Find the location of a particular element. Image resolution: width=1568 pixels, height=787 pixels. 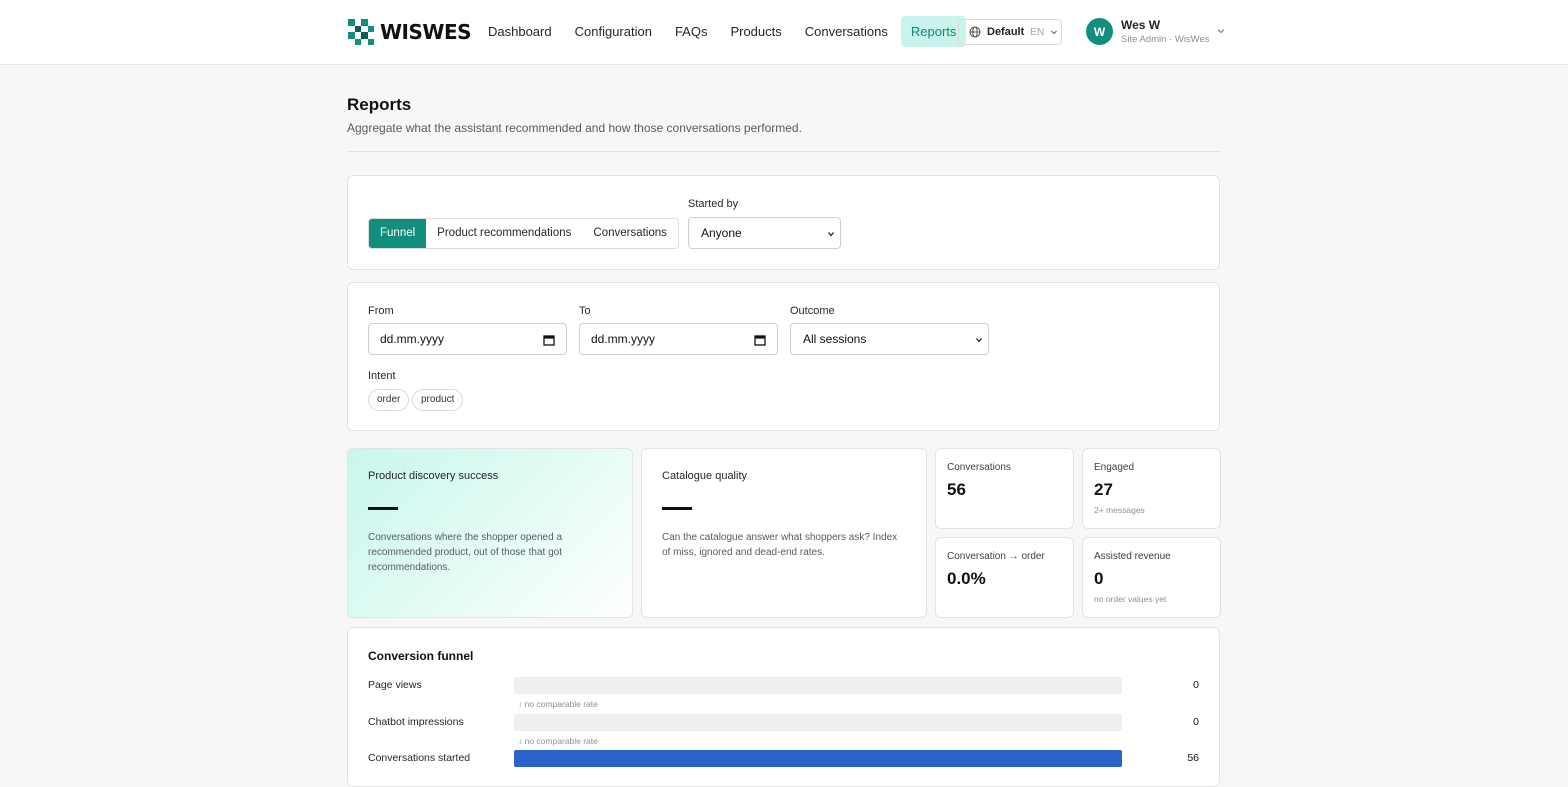

user-role: Site Admin · WisWes is located at coordinates (1165, 39).